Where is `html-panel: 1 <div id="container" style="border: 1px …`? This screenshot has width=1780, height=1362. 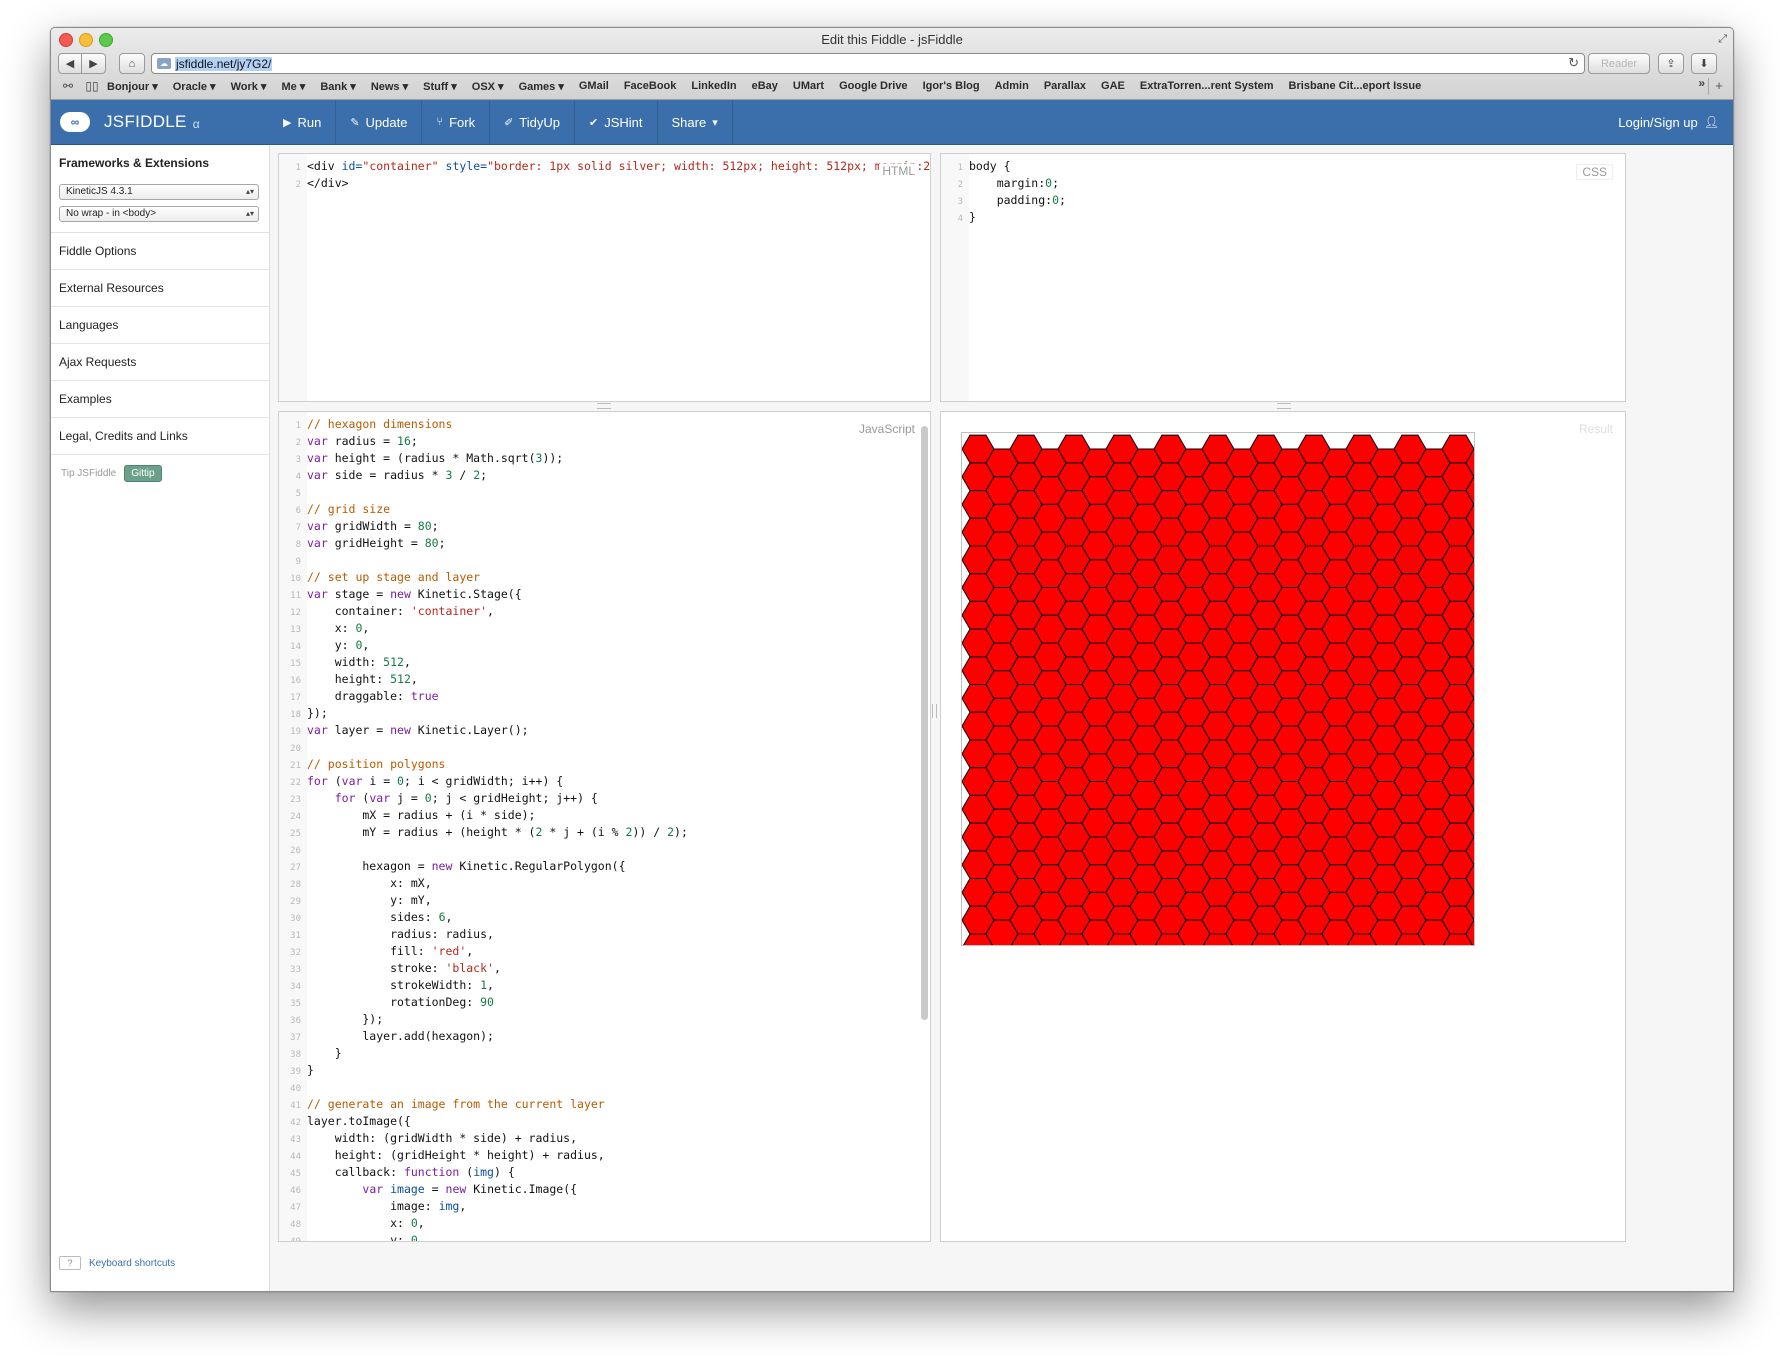
html-panel: 1 <div id="container" style="border: 1px … is located at coordinates (604, 277).